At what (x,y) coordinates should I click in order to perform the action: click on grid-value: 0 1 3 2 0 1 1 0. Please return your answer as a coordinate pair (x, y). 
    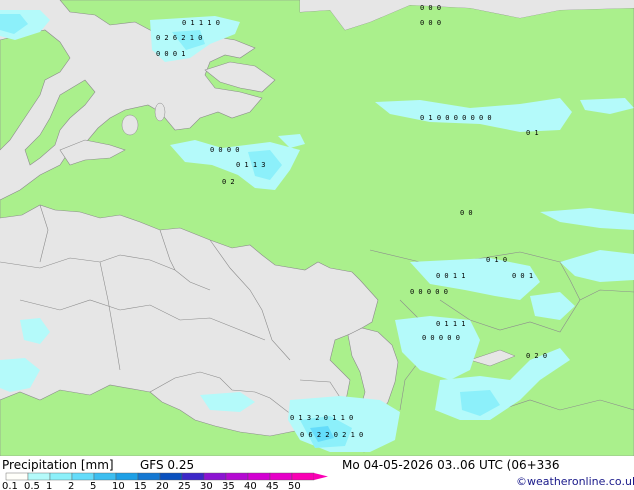
    Looking at the image, I should click on (321, 418).